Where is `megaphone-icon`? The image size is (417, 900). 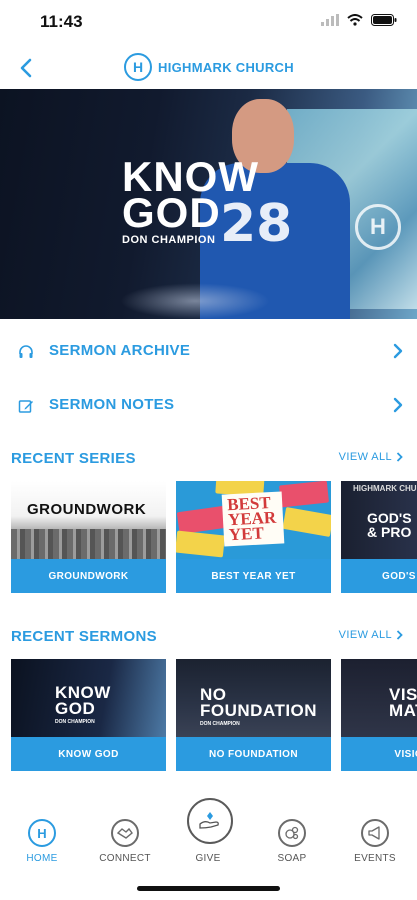 megaphone-icon is located at coordinates (375, 833).